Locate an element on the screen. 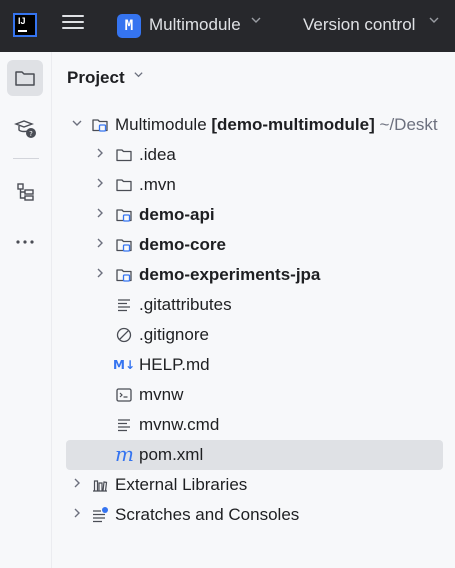  tree-item-gitattributes: .gitattributes is located at coordinates (254, 305).